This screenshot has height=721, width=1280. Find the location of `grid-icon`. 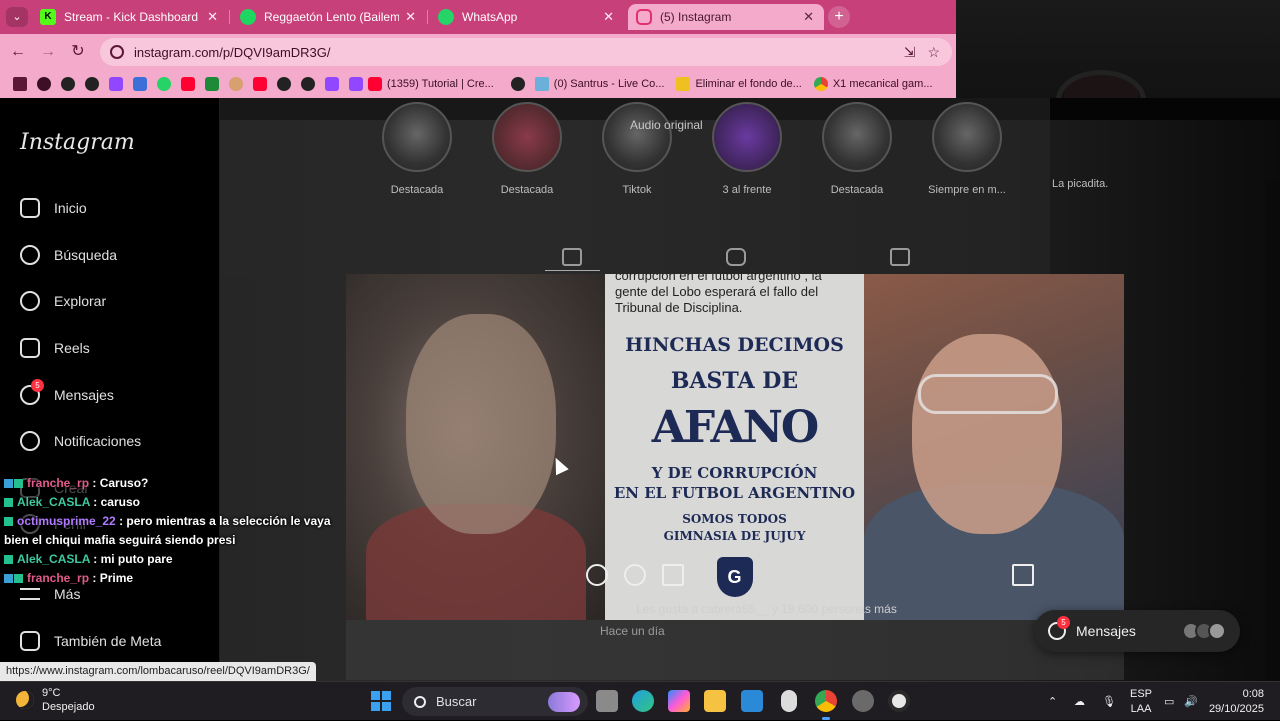

grid-icon is located at coordinates (572, 257).